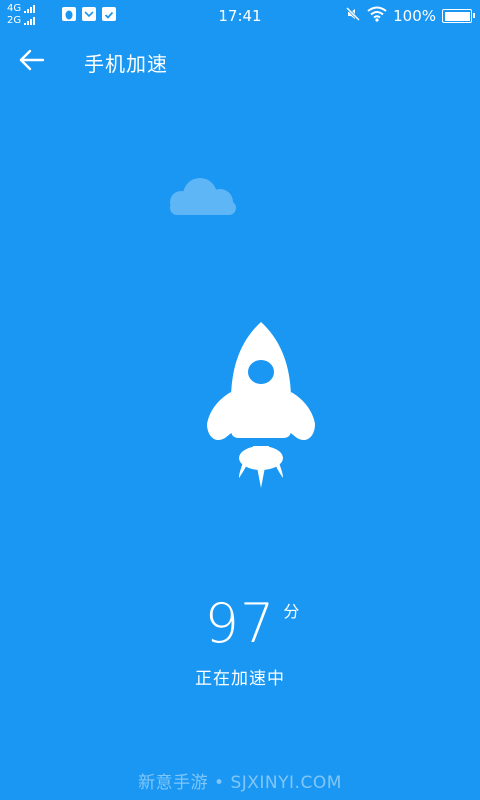 This screenshot has height=800, width=480. I want to click on status-bar: 4G 2G 17:41 100%, so click(240, 16).